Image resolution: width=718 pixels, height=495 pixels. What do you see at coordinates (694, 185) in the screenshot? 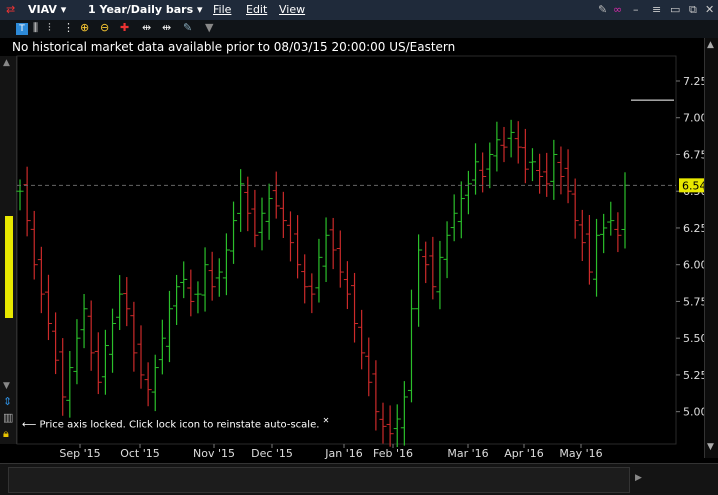
I see `last-price-label: 6.54` at bounding box center [694, 185].